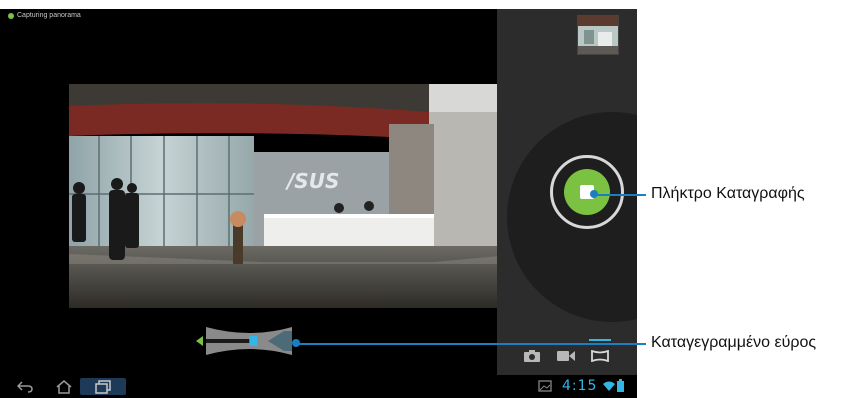 This screenshot has width=854, height=398. Describe the element at coordinates (580, 386) in the screenshot. I see `clock: 4:15` at that location.